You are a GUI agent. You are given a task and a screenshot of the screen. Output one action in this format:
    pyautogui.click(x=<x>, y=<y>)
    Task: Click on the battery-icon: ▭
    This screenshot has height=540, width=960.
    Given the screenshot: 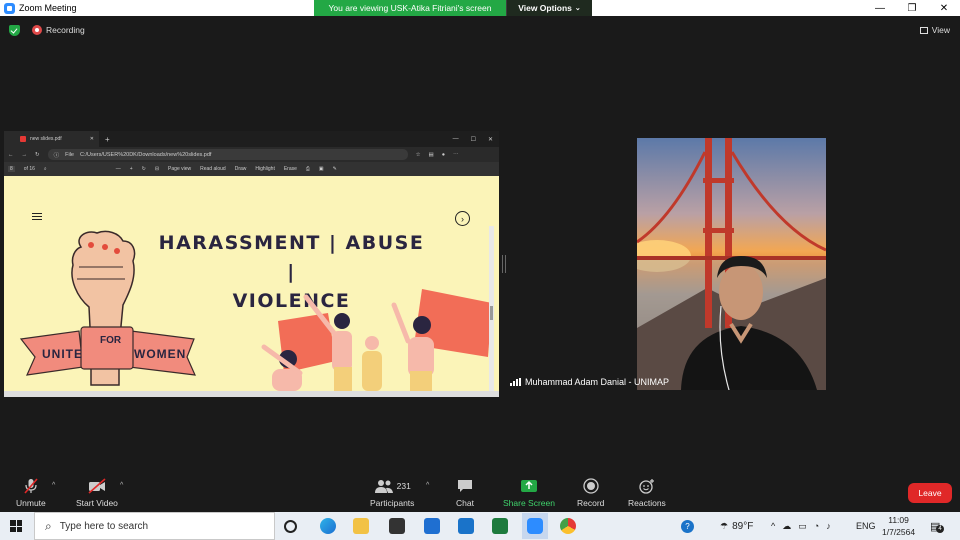 What is the action you would take?
    pyautogui.click(x=802, y=526)
    